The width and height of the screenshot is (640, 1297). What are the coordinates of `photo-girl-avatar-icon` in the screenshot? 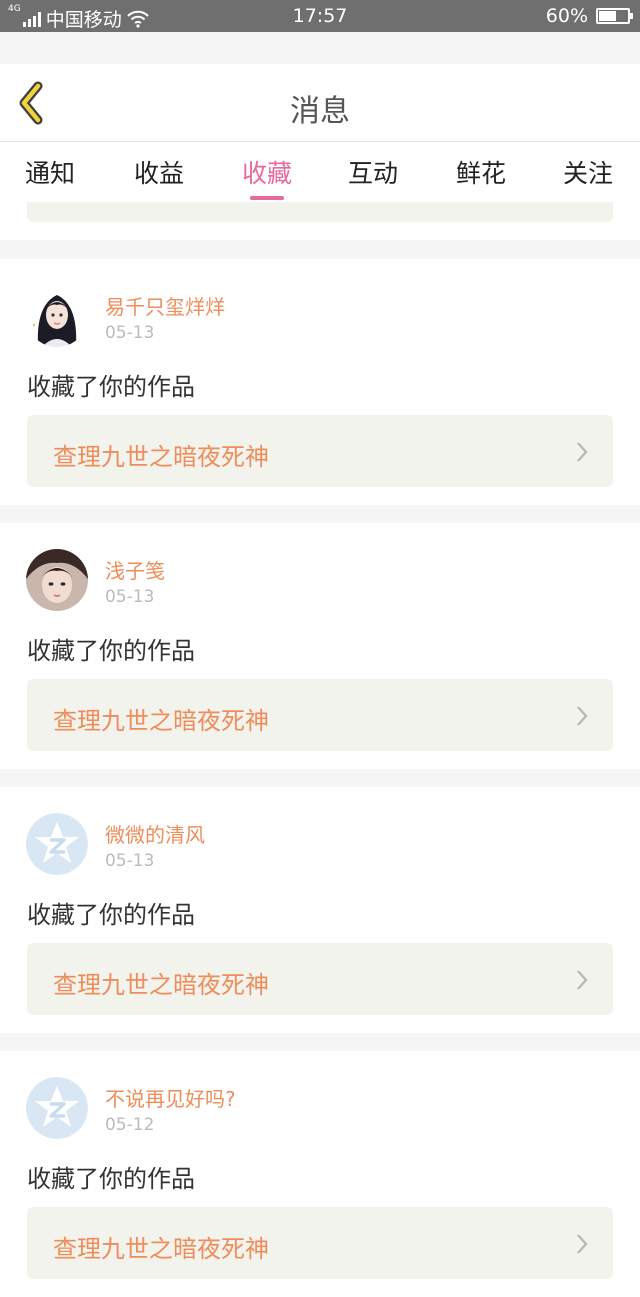 It's located at (57, 580).